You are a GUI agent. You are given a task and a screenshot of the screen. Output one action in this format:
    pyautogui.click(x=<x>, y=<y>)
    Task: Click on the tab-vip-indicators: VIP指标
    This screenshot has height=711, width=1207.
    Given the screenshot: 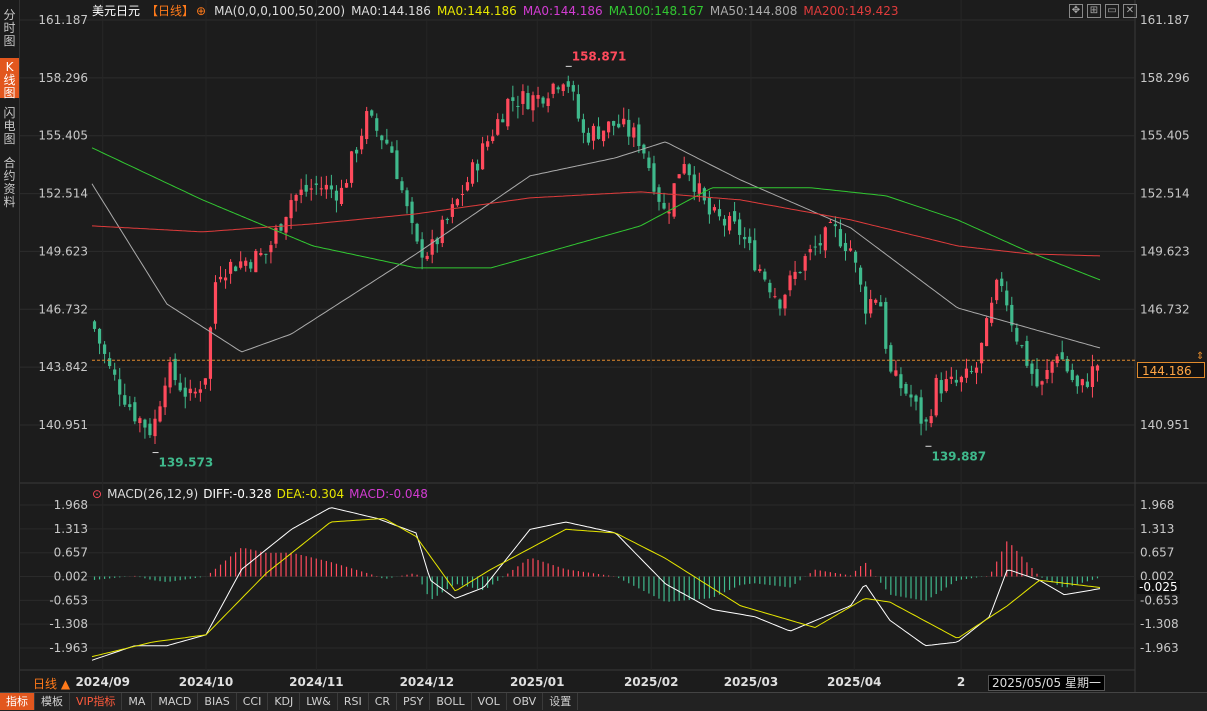 What is the action you would take?
    pyautogui.click(x=96, y=701)
    